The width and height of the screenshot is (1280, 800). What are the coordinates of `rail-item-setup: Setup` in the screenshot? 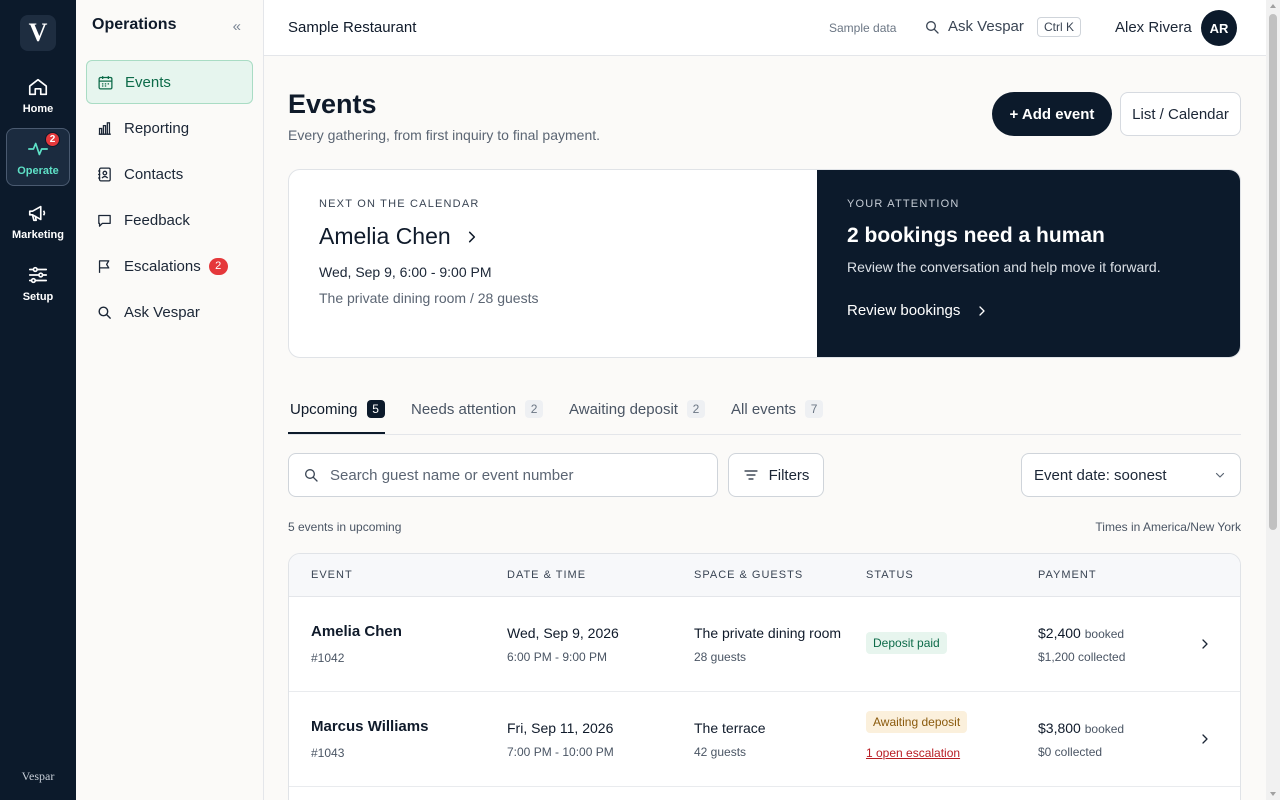 It's located at (38, 283).